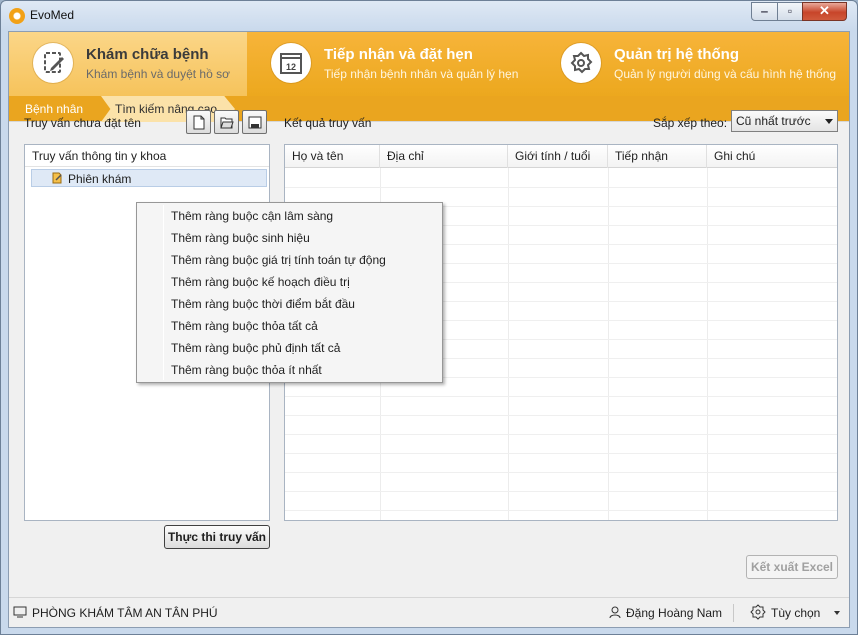  I want to click on save-icon, so click(255, 122).